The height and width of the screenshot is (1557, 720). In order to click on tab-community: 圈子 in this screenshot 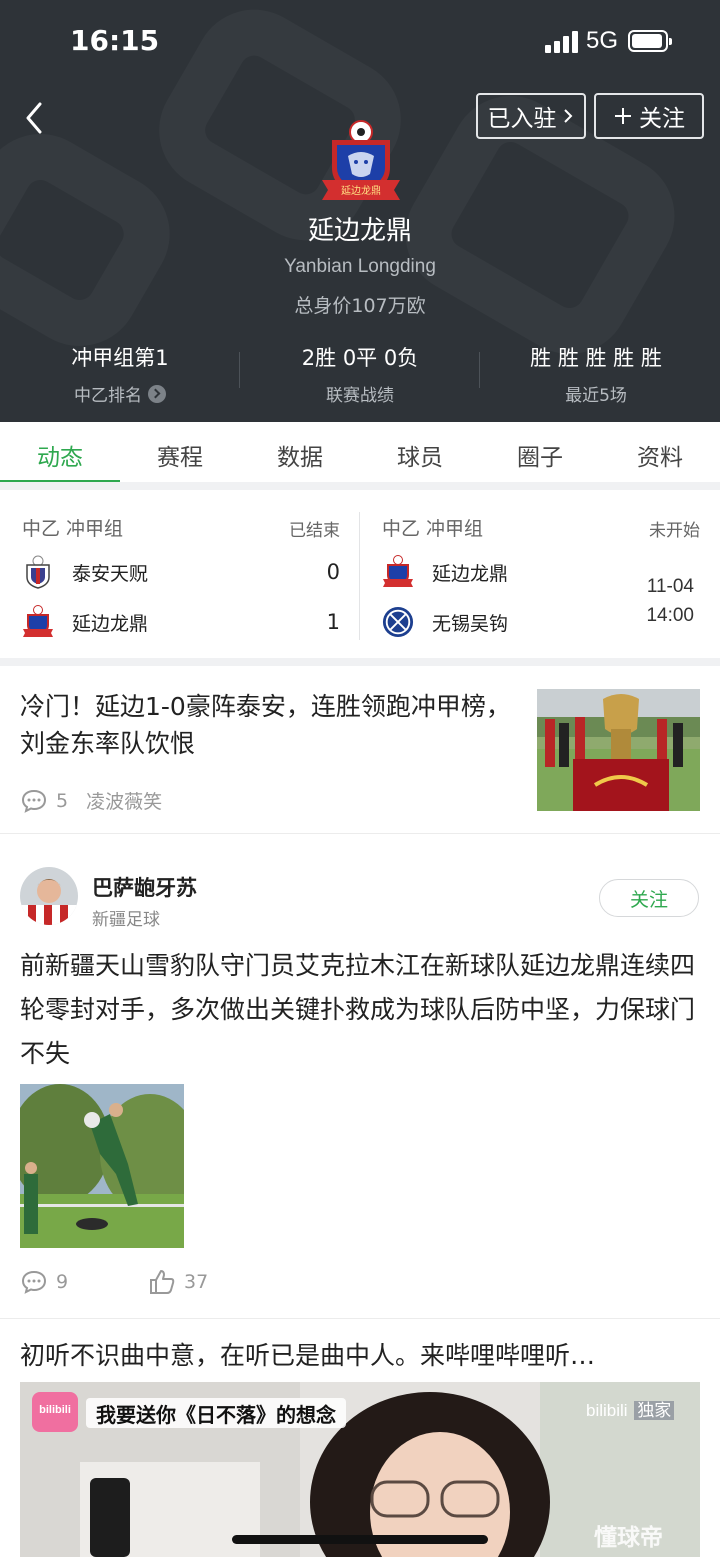, I will do `click(540, 452)`.